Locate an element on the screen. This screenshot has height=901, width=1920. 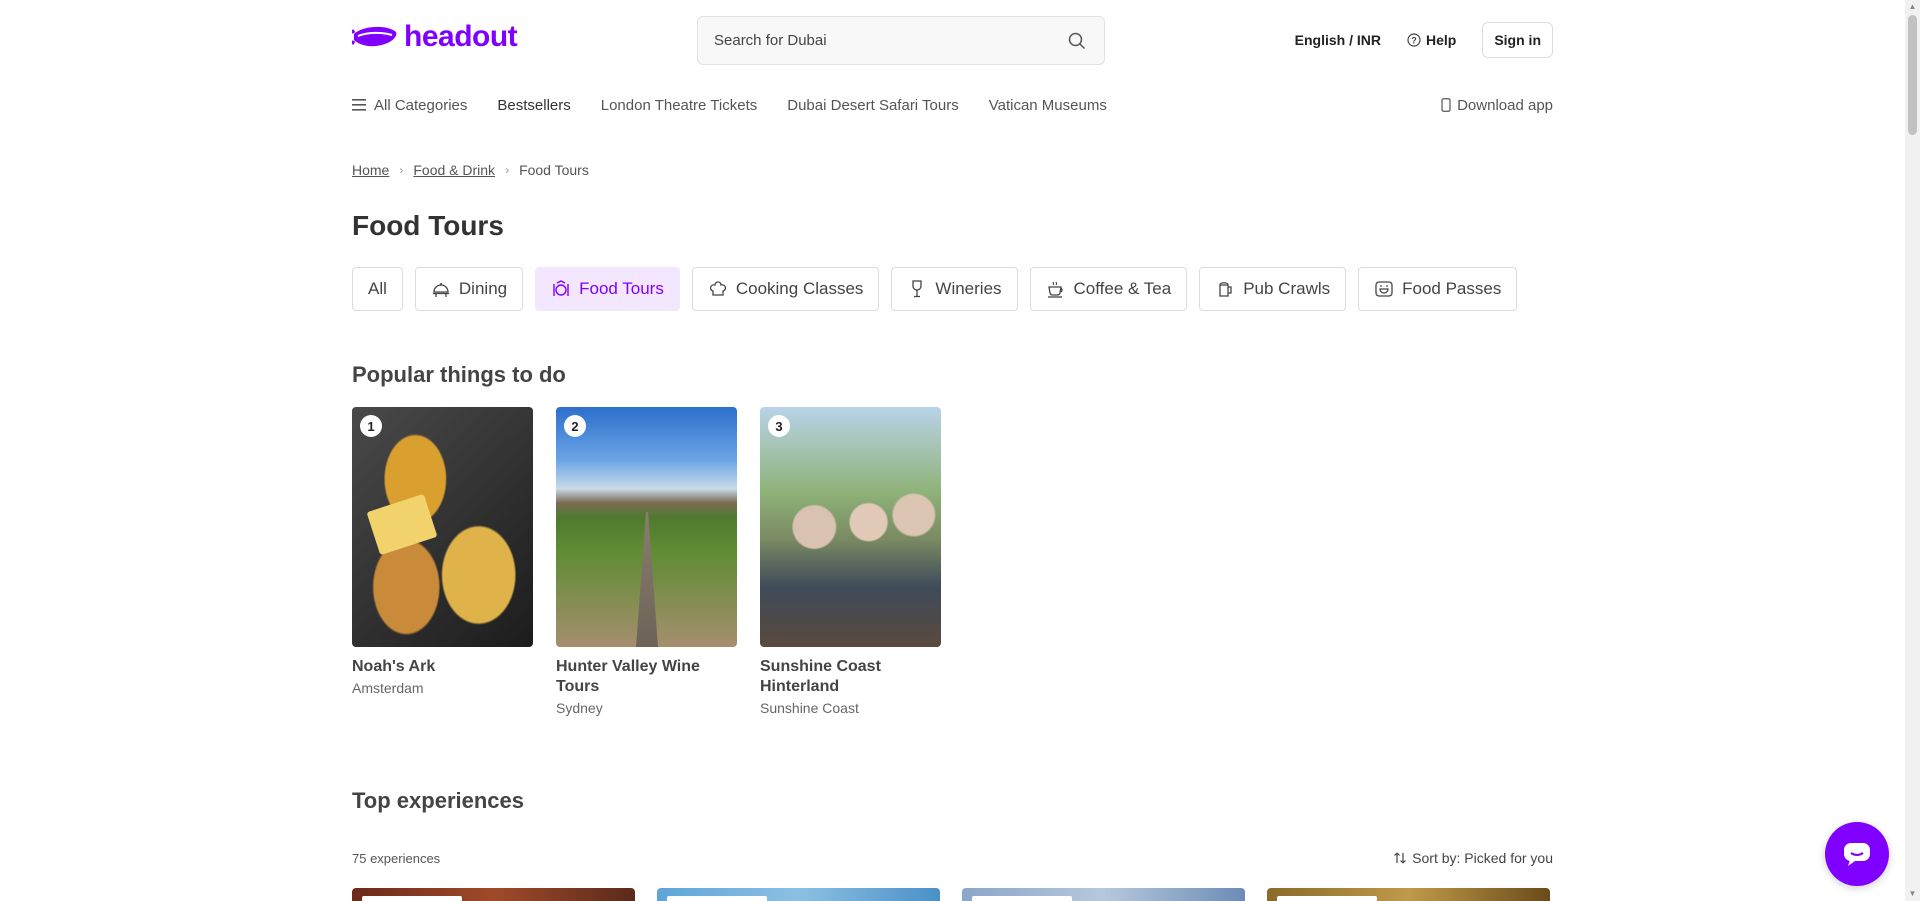
phone-icon is located at coordinates (1446, 105).